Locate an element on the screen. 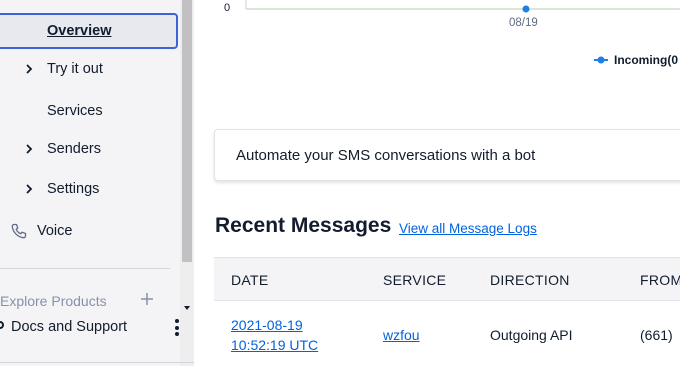 The width and height of the screenshot is (680, 366). sidebar-scrollbar-thumb is located at coordinates (187, 131).